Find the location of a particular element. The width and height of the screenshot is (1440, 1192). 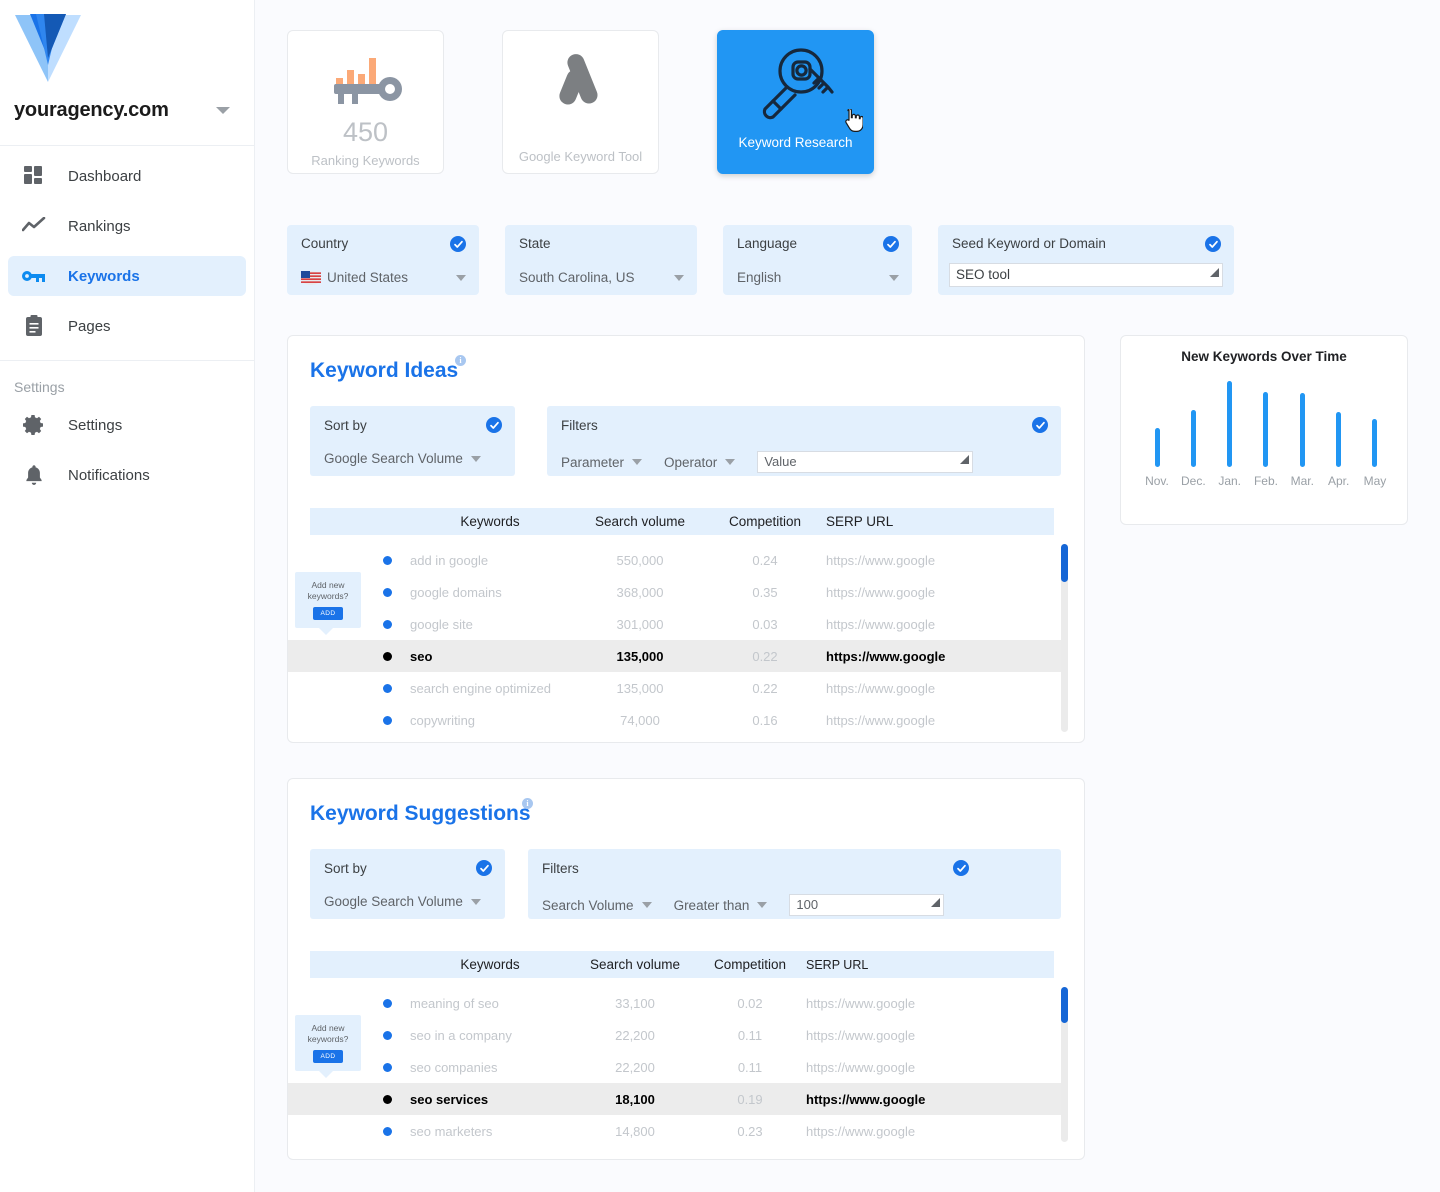

filter-parameter-dropdown: Search Volume is located at coordinates (597, 905).